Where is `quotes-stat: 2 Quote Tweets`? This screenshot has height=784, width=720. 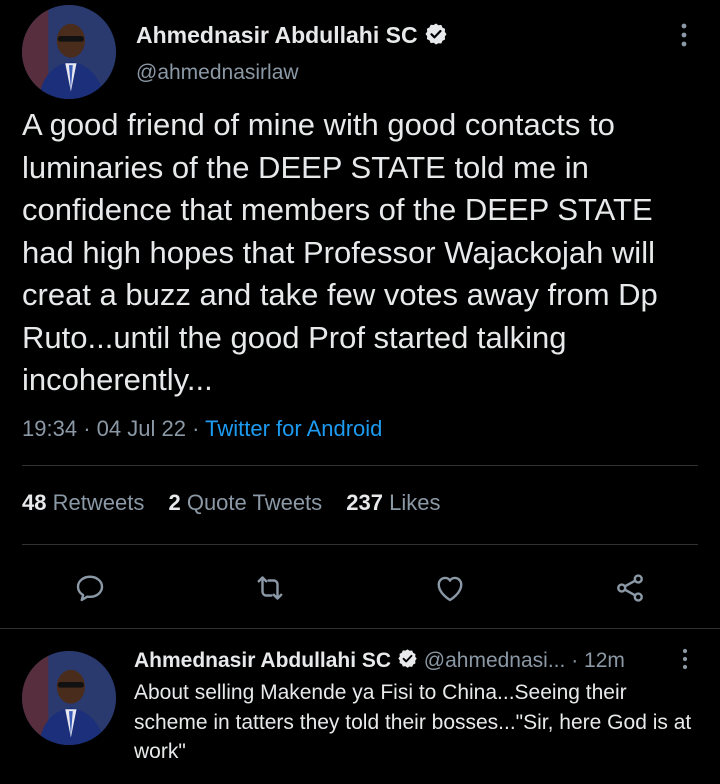 quotes-stat: 2 Quote Tweets is located at coordinates (245, 502).